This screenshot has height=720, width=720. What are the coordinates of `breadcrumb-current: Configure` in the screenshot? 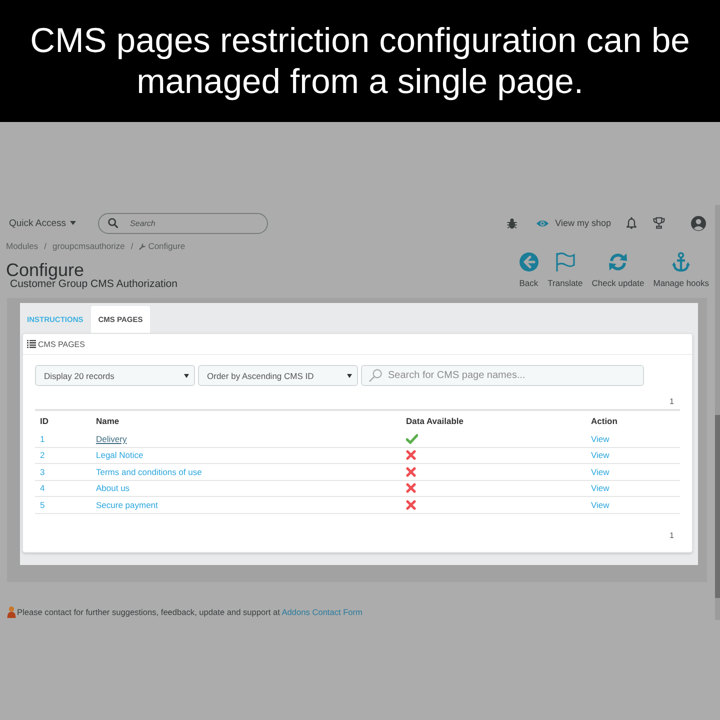 It's located at (167, 246).